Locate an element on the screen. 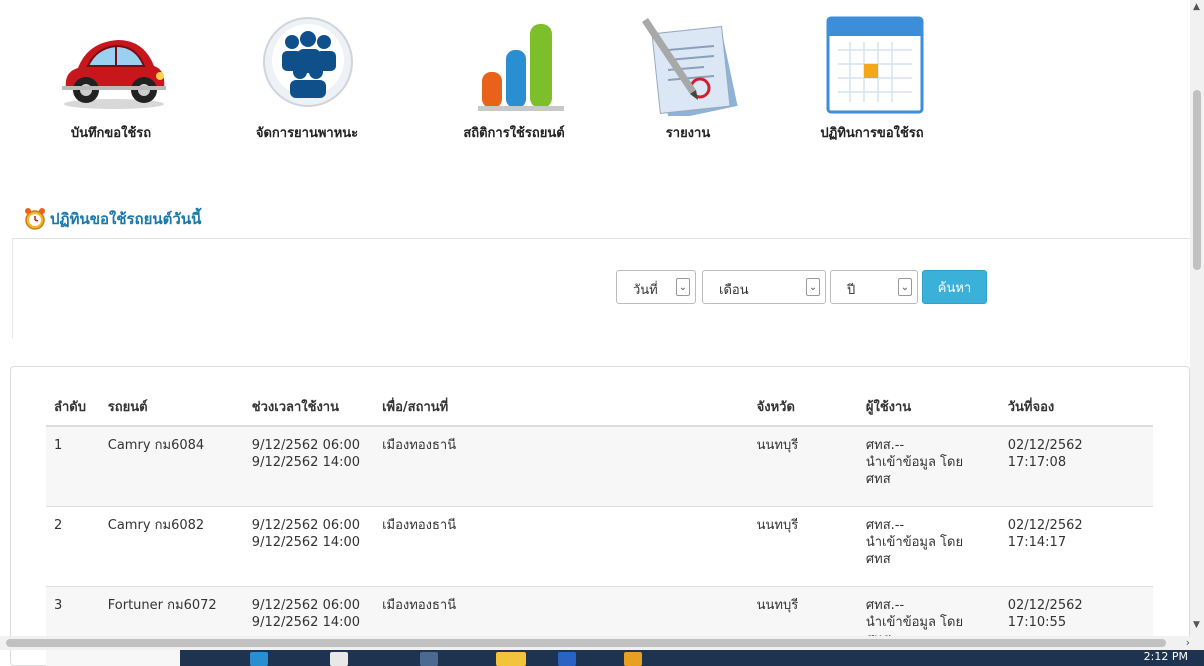  cell-car: Camry กม6084 is located at coordinates (156, 445).